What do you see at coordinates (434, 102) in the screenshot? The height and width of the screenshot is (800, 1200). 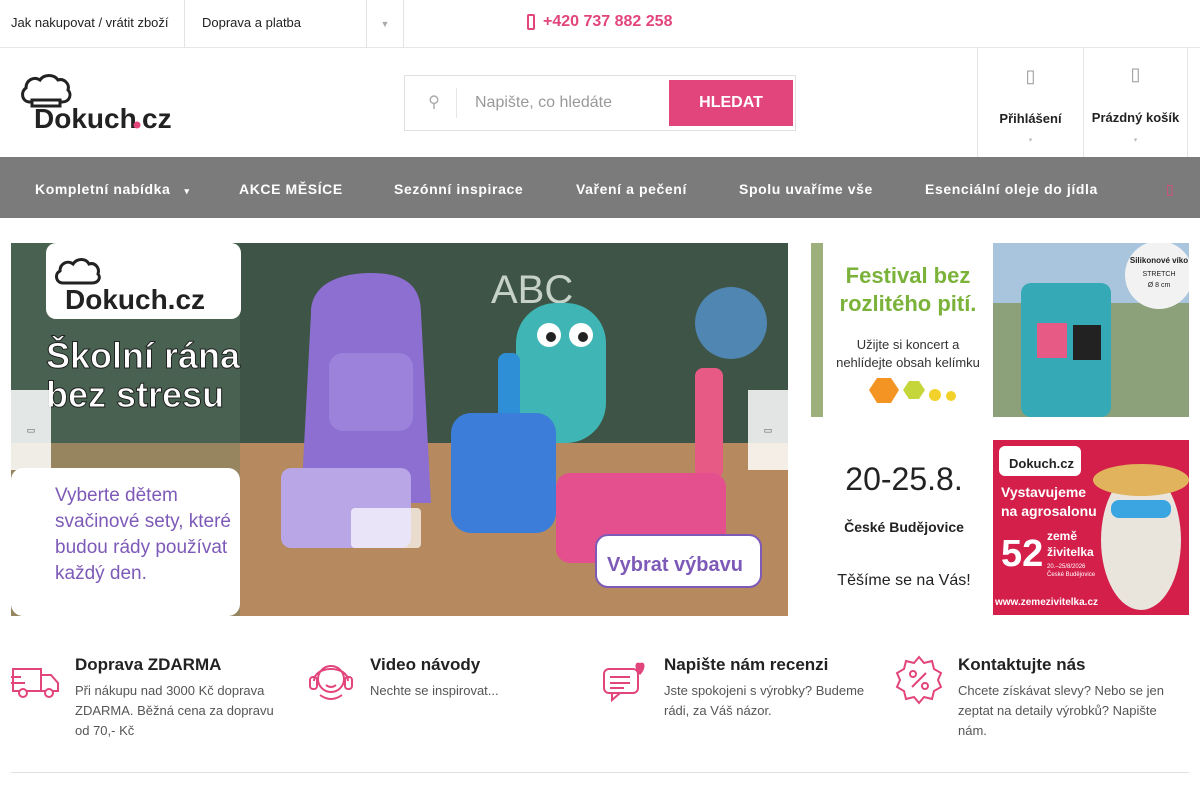 I see `search-icon: ⚲` at bounding box center [434, 102].